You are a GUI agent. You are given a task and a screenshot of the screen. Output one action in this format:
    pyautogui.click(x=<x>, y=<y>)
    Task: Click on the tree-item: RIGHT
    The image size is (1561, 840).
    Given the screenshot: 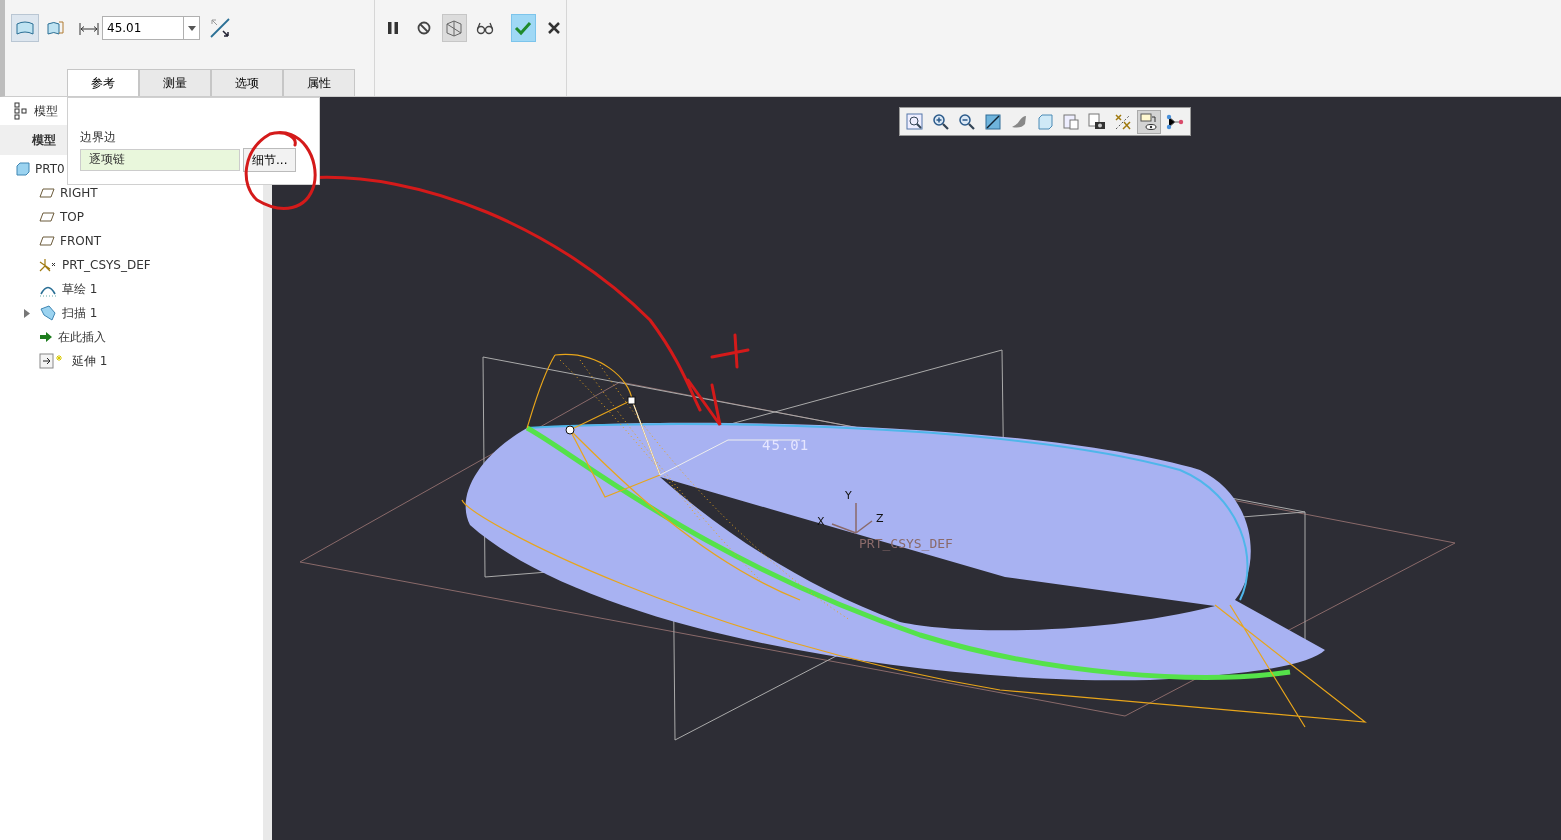 What is the action you would take?
    pyautogui.click(x=79, y=193)
    